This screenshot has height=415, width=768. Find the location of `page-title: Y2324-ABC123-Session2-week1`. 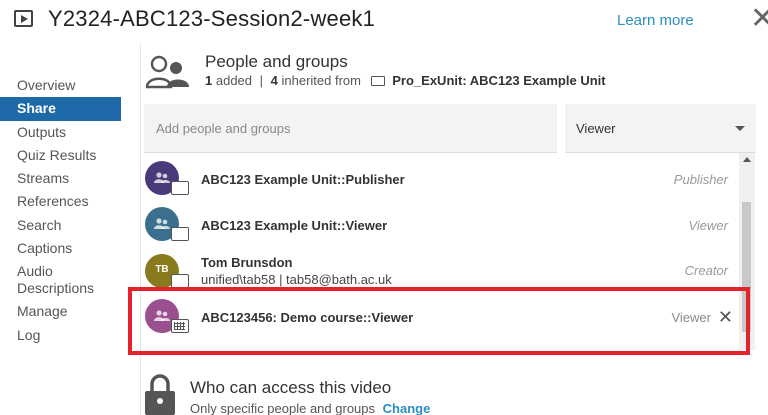

page-title: Y2324-ABC123-Session2-week1 is located at coordinates (212, 18).